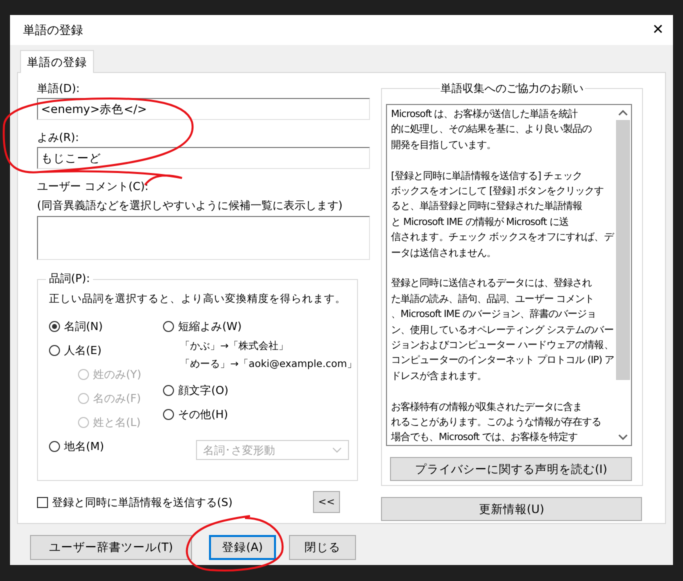 The height and width of the screenshot is (581, 683). Describe the element at coordinates (512, 88) in the screenshot. I see `group-title: 単語収集へのご協力のお願い` at that location.